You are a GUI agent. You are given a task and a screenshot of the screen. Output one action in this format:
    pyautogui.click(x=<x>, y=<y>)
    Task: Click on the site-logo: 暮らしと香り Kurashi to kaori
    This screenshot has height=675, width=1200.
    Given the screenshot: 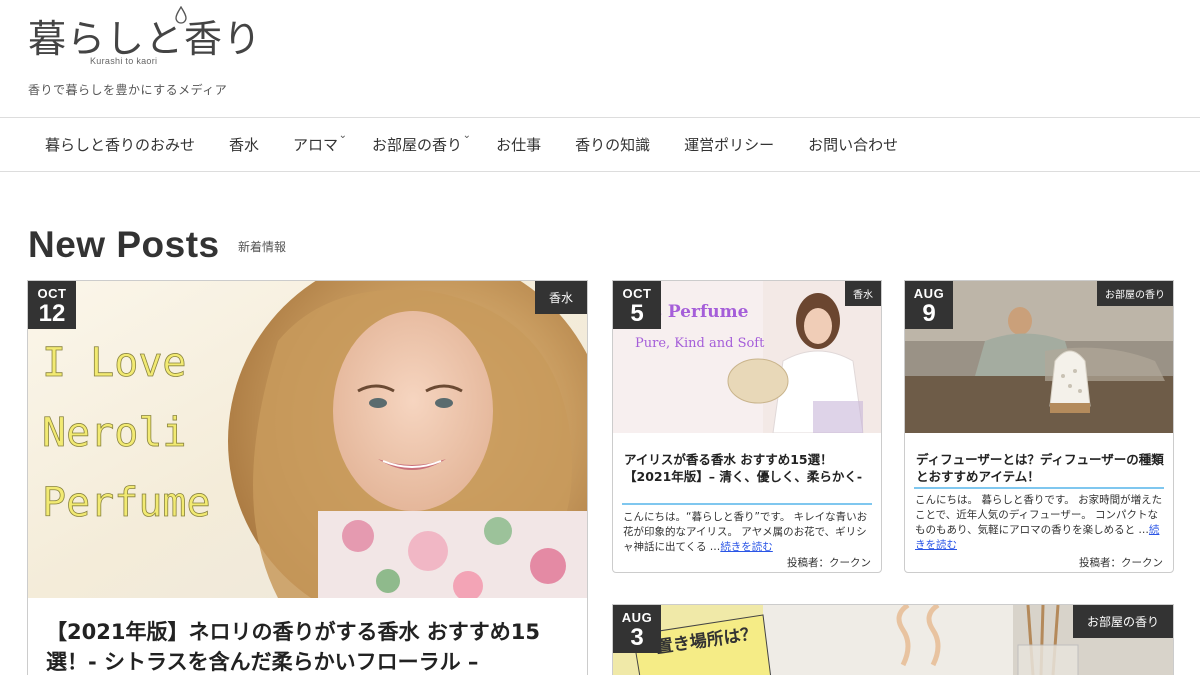 What is the action you would take?
    pyautogui.click(x=144, y=36)
    